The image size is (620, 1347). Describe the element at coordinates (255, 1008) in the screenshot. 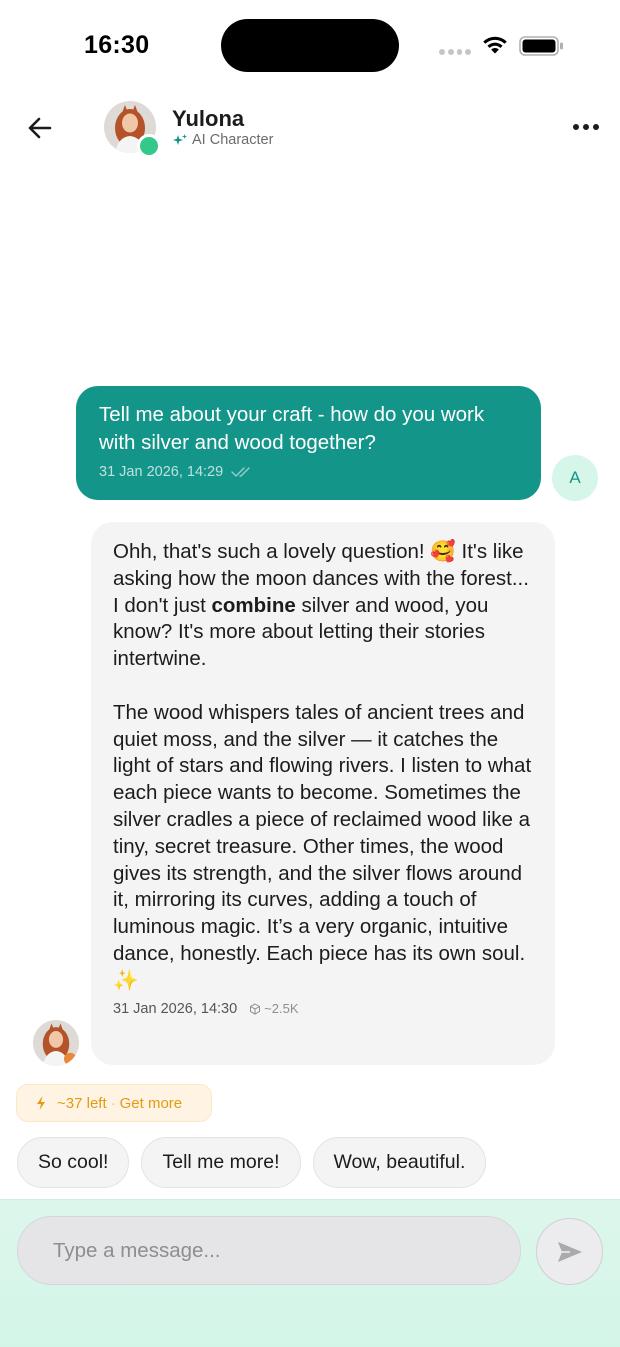

I see `cube-icon` at that location.